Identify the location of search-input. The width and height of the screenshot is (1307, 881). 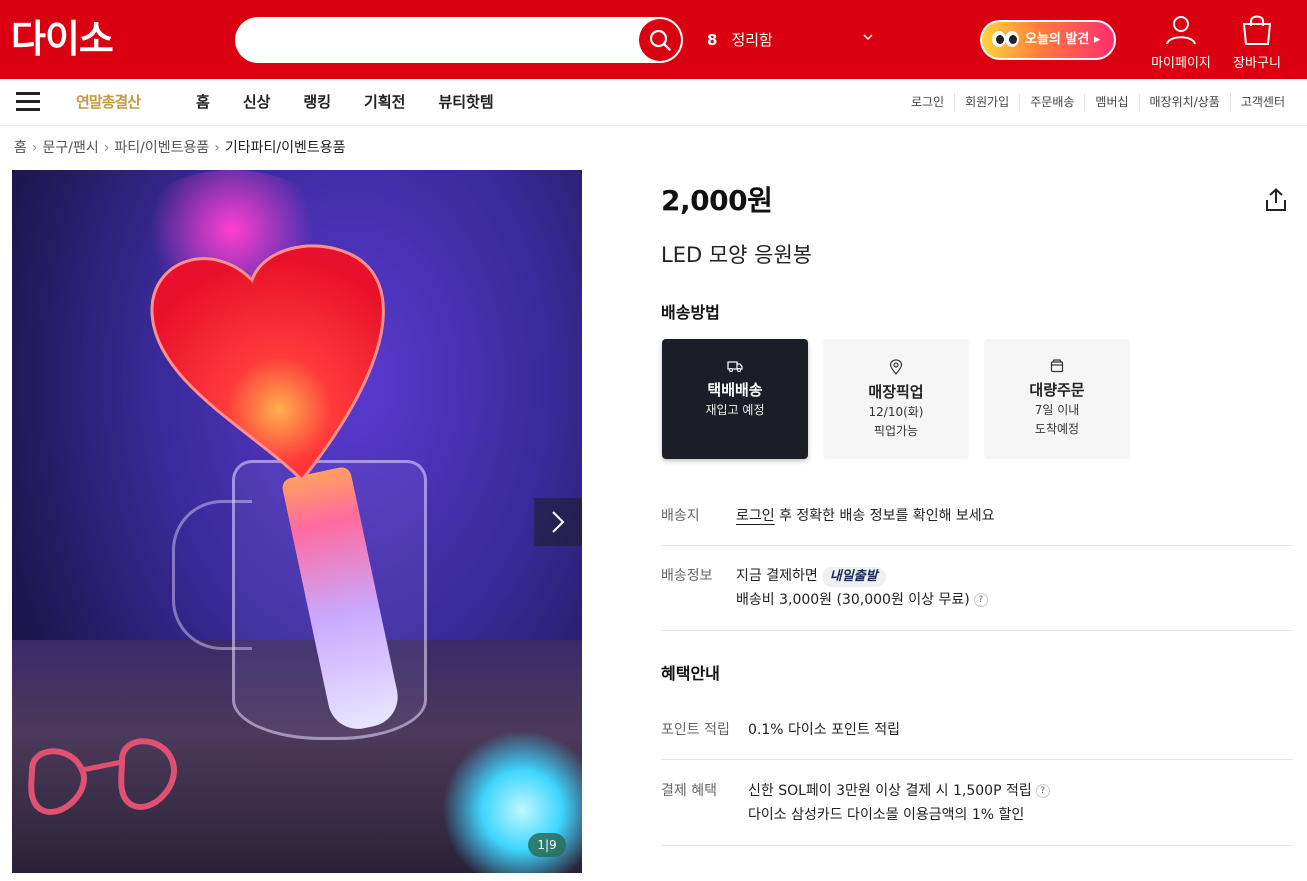
(438, 40).